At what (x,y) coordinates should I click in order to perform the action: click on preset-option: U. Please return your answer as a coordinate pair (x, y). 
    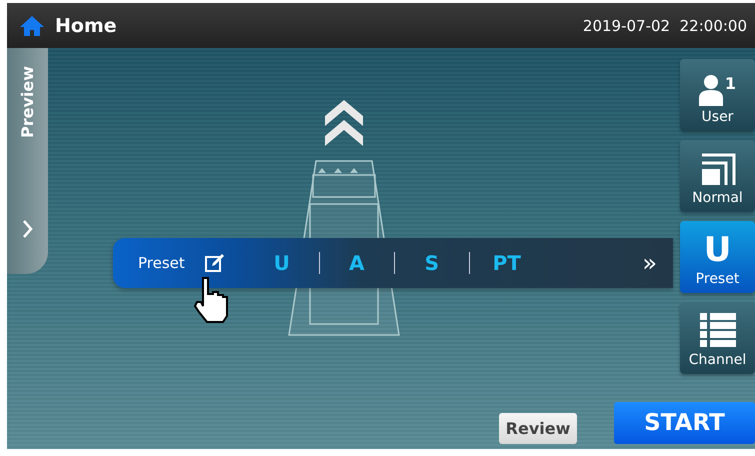
    Looking at the image, I should click on (281, 263).